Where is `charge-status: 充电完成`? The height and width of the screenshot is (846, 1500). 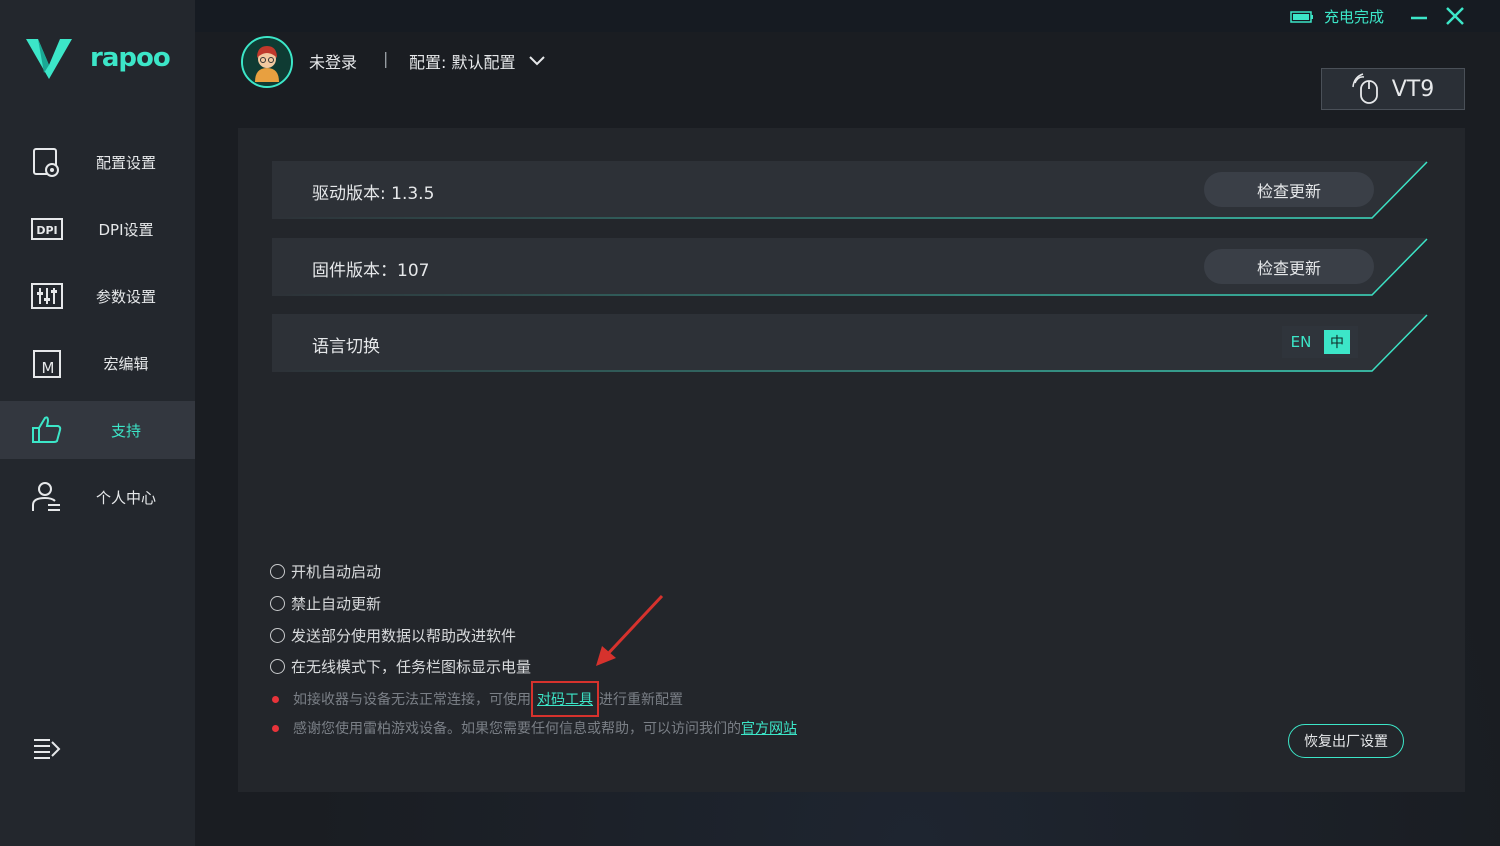
charge-status: 充电完成 is located at coordinates (1337, 16).